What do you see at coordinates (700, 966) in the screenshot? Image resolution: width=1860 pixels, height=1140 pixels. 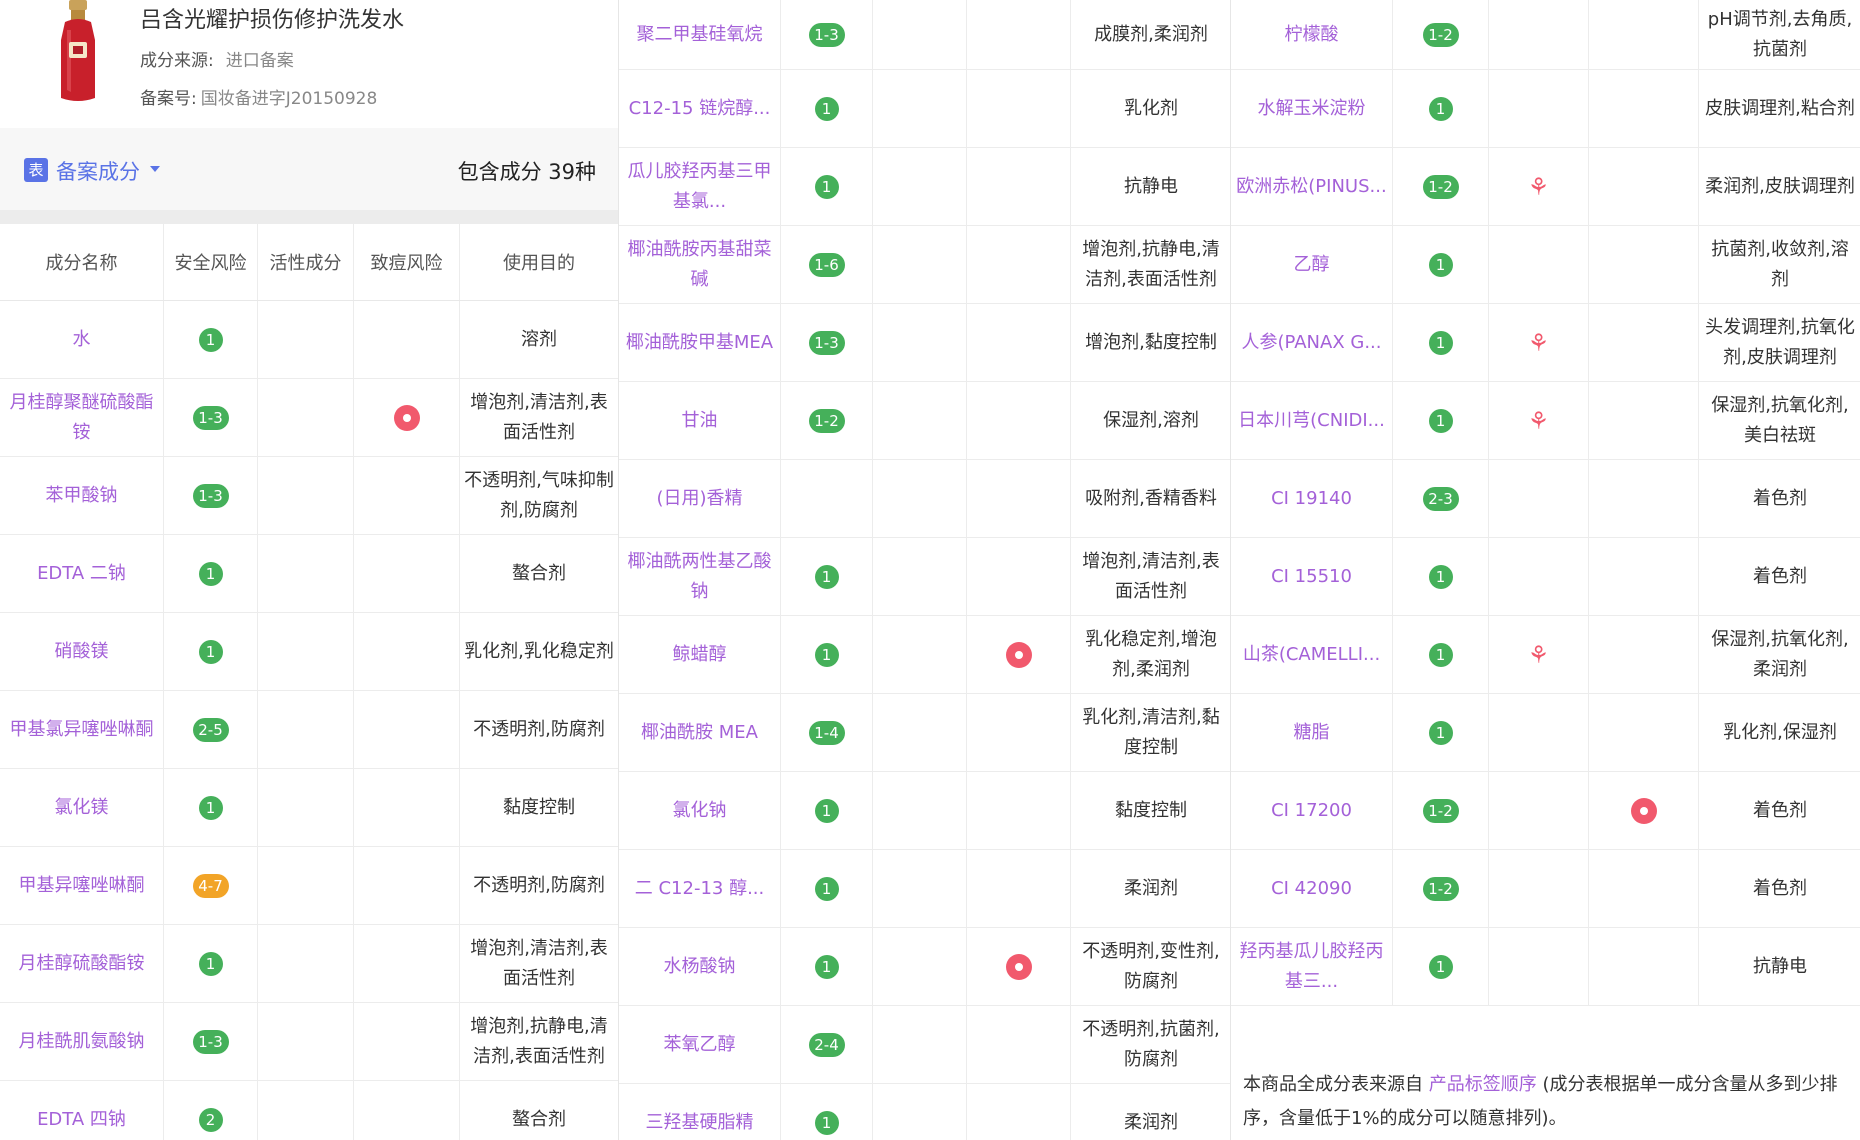 I see `ingredient-name: 水杨酸钠` at bounding box center [700, 966].